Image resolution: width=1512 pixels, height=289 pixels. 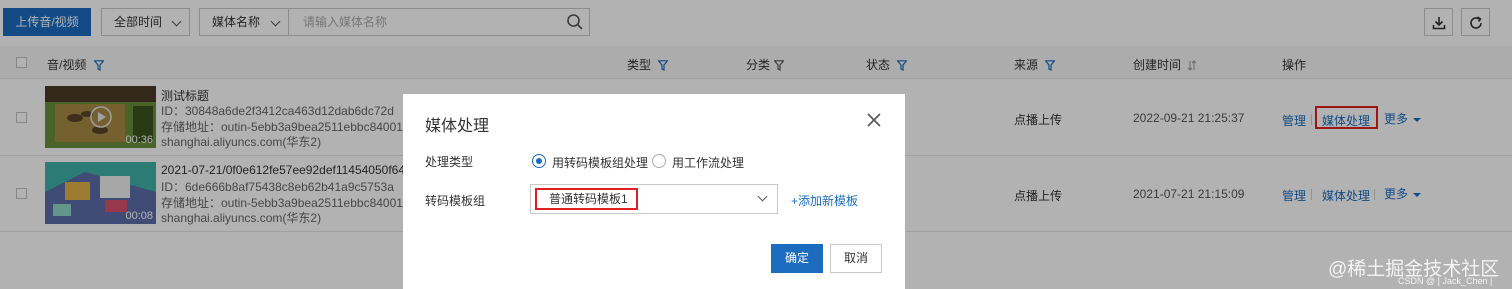 What do you see at coordinates (654, 199) in the screenshot?
I see `template-group-select: 普通转码模板1` at bounding box center [654, 199].